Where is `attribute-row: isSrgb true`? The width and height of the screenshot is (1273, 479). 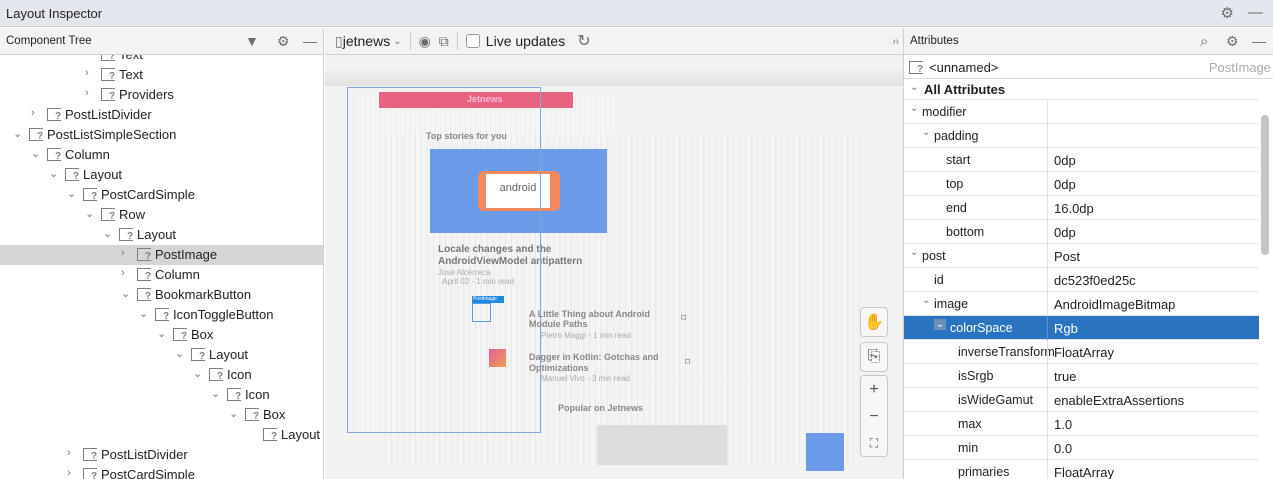 attribute-row: isSrgb true is located at coordinates (1081, 376).